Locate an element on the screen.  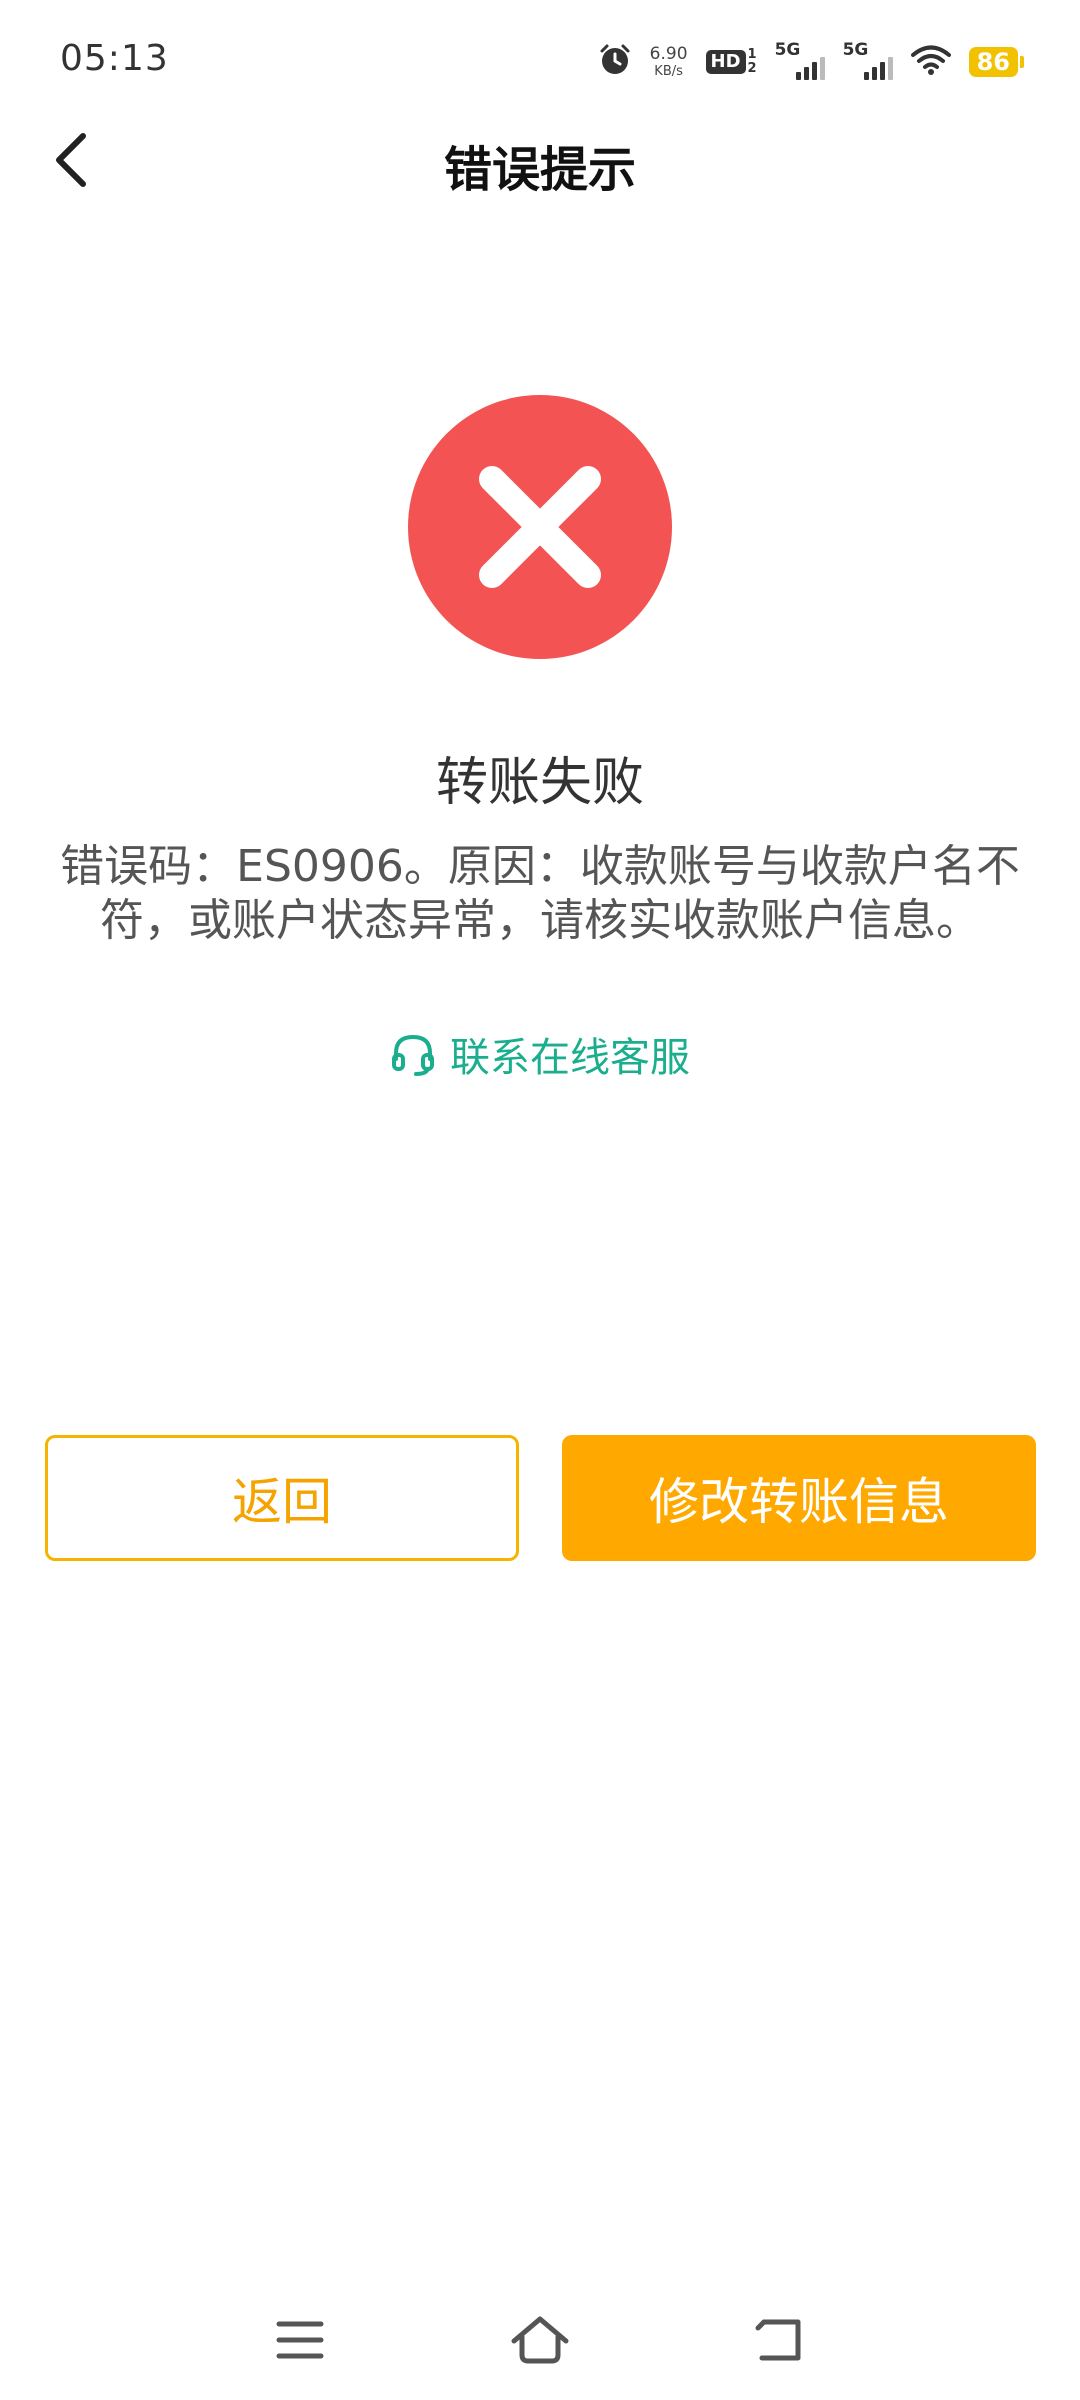
home-button is located at coordinates (540, 2340).